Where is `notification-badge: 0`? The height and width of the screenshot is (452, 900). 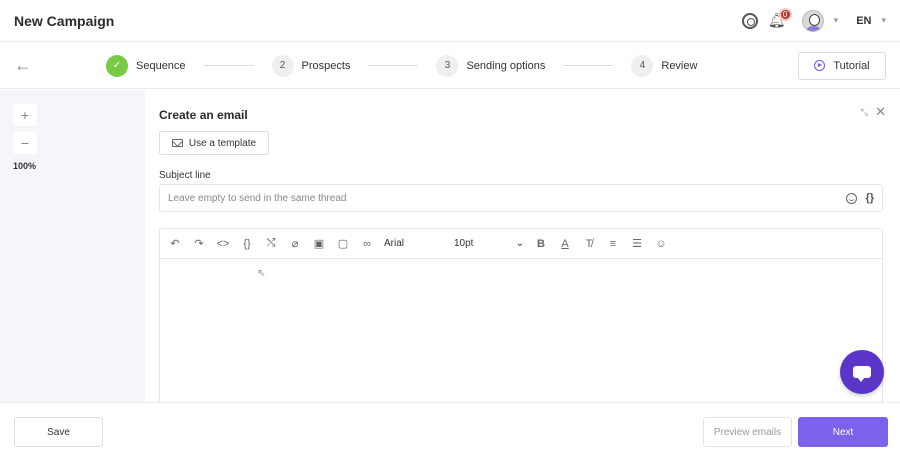 notification-badge: 0 is located at coordinates (785, 14).